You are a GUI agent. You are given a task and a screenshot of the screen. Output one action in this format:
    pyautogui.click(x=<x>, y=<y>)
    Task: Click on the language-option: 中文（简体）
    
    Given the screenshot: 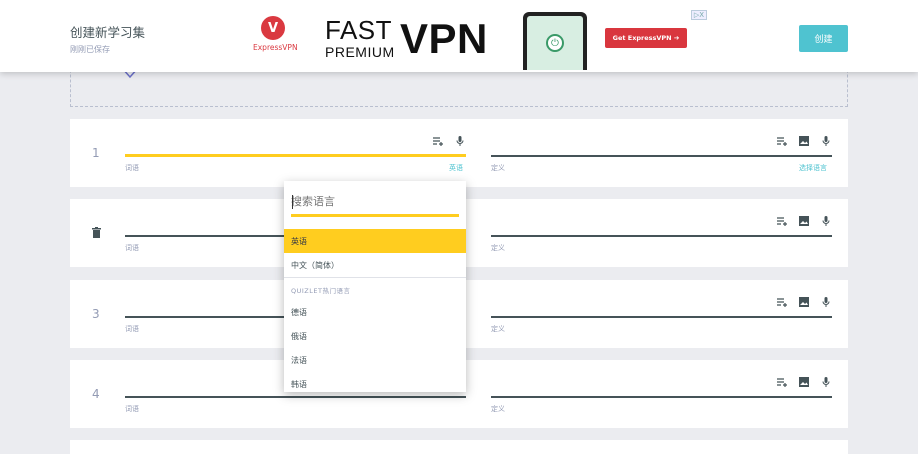 What is the action you would take?
    pyautogui.click(x=375, y=265)
    